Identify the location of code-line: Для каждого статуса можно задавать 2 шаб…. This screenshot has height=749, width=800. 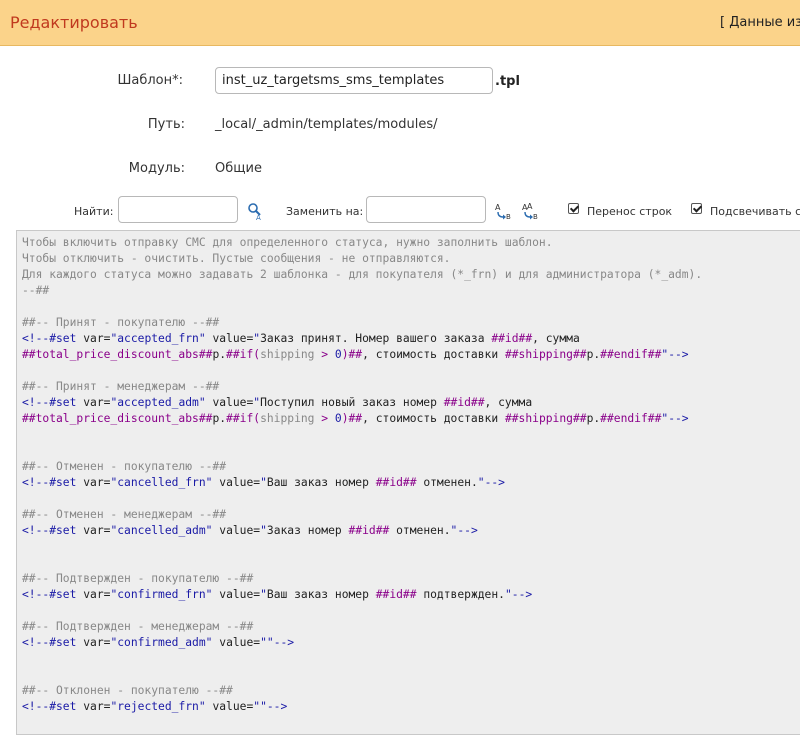
(411, 275).